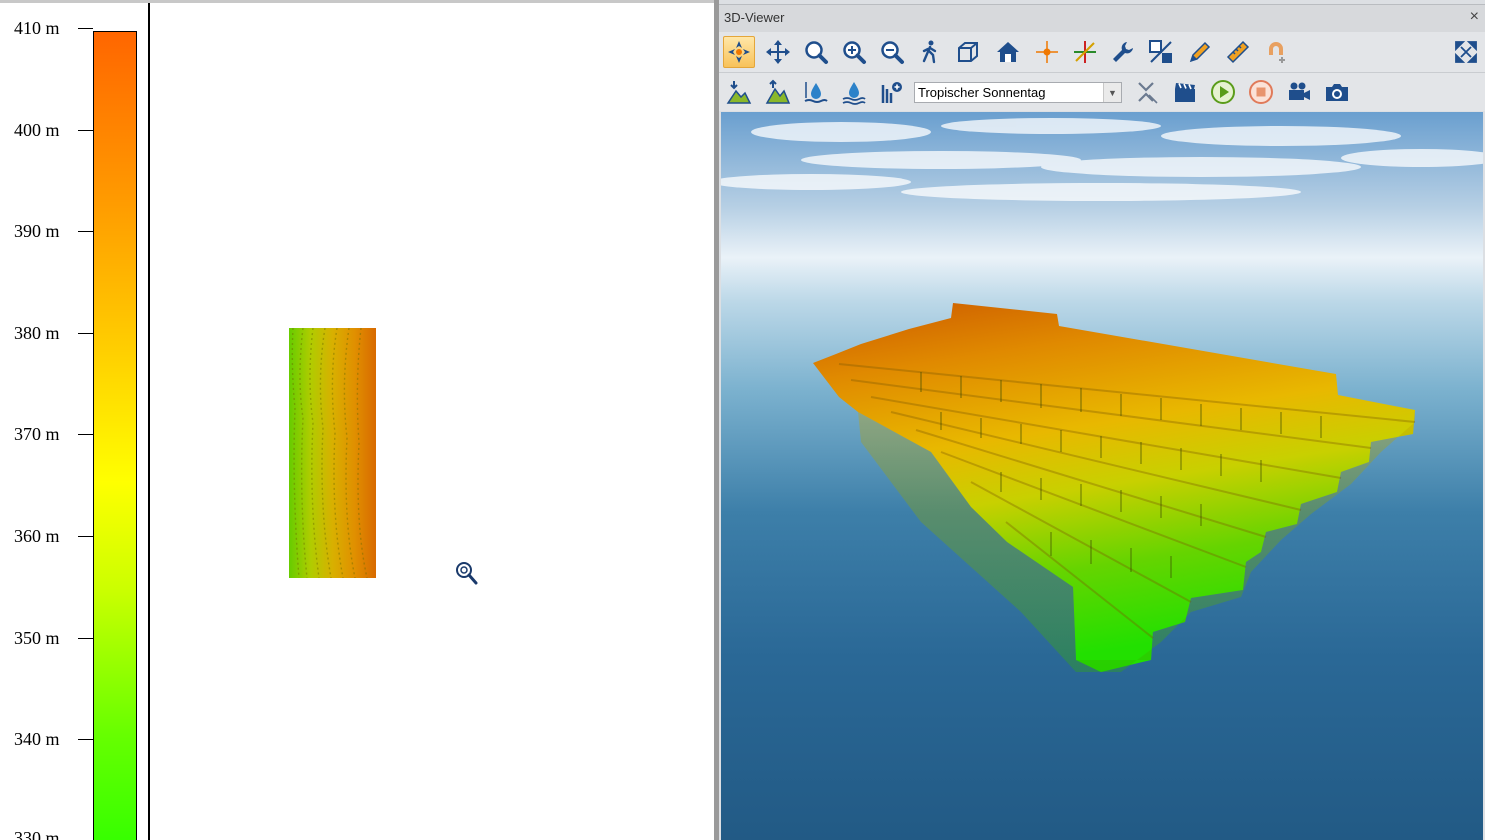 This screenshot has width=1485, height=840. What do you see at coordinates (816, 52) in the screenshot?
I see `zoom-icon` at bounding box center [816, 52].